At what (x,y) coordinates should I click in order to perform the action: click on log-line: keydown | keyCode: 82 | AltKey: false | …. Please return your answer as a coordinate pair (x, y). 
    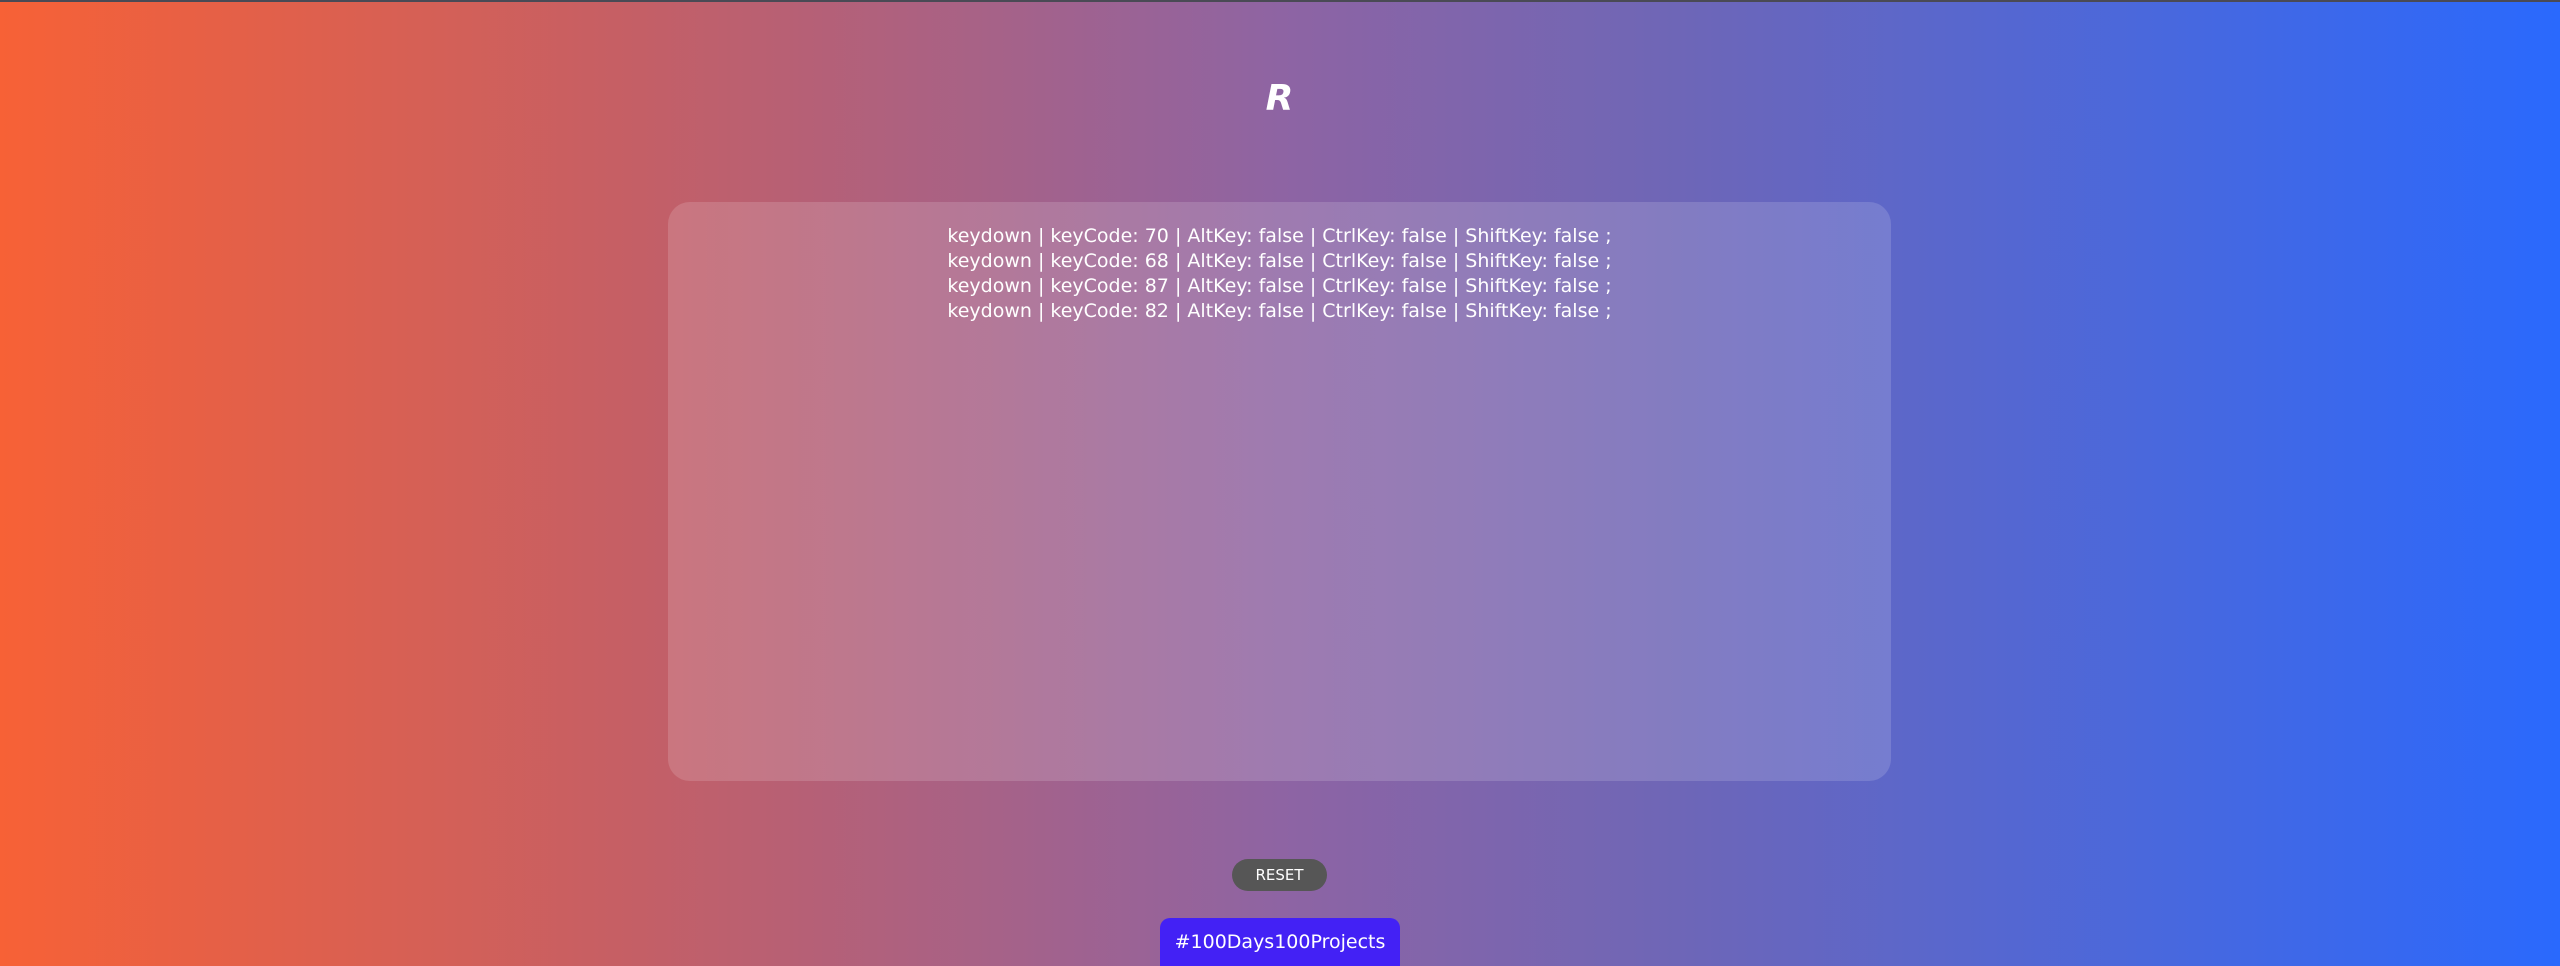
    Looking at the image, I should click on (1279, 311).